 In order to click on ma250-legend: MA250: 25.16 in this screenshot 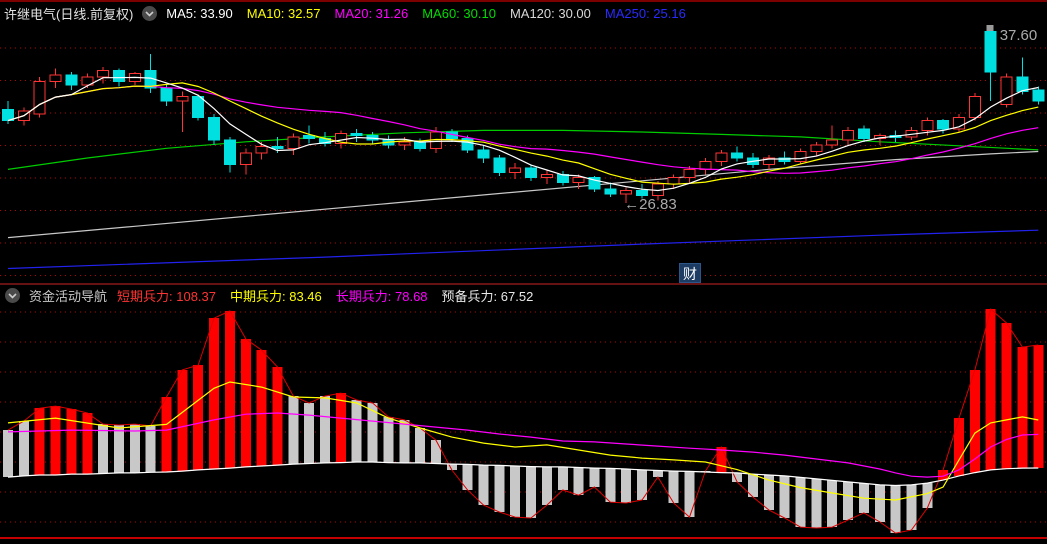, I will do `click(645, 13)`.